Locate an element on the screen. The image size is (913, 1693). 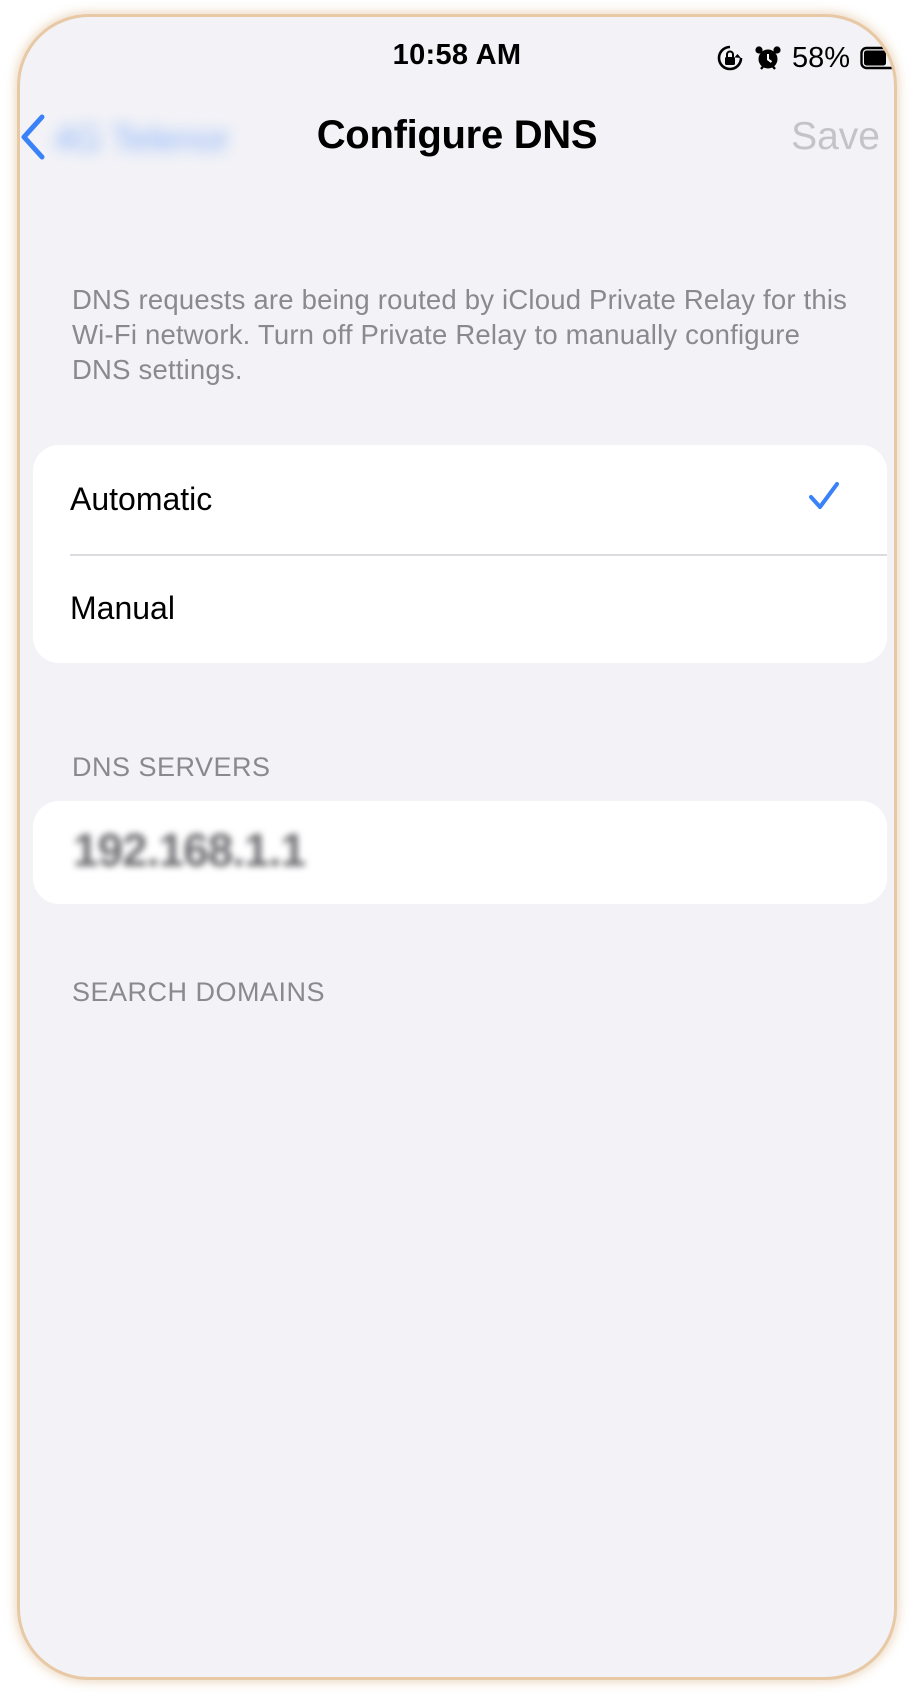
option-manual: Manual is located at coordinates (460, 608).